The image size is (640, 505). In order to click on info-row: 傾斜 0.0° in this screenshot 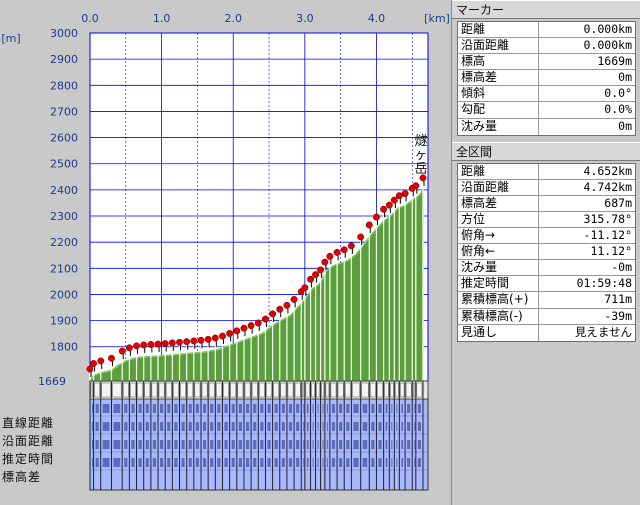, I will do `click(546, 94)`.